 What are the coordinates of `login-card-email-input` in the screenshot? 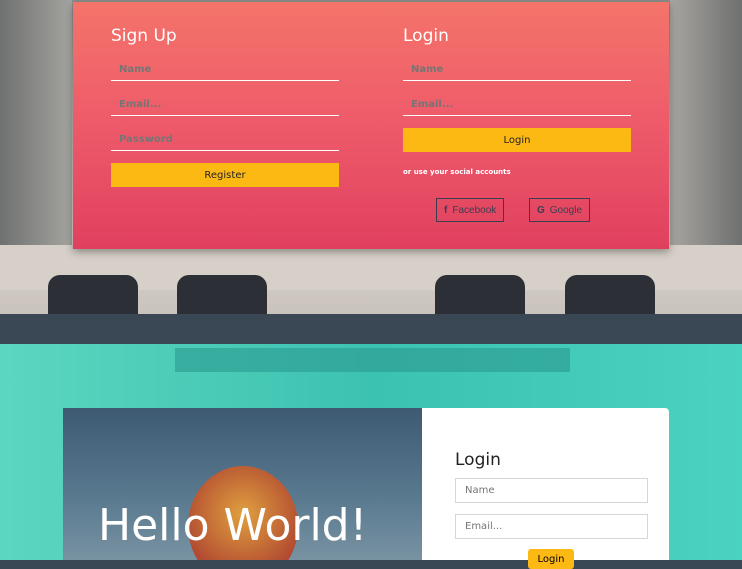 It's located at (551, 526).